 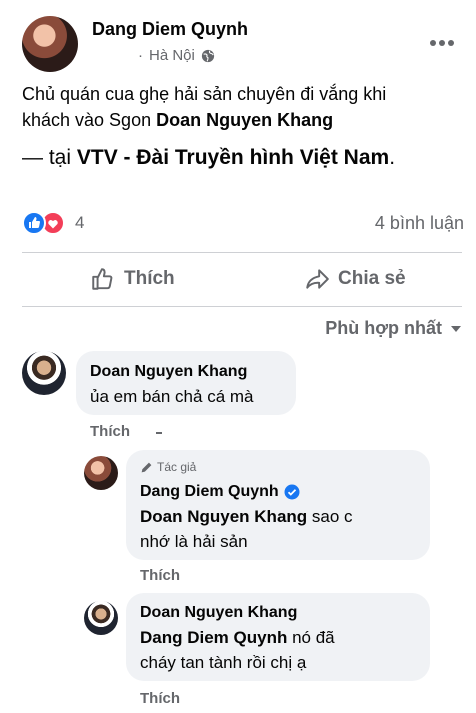 What do you see at coordinates (223, 516) in the screenshot?
I see `reply-mention-link: Doan Nguyen Khang` at bounding box center [223, 516].